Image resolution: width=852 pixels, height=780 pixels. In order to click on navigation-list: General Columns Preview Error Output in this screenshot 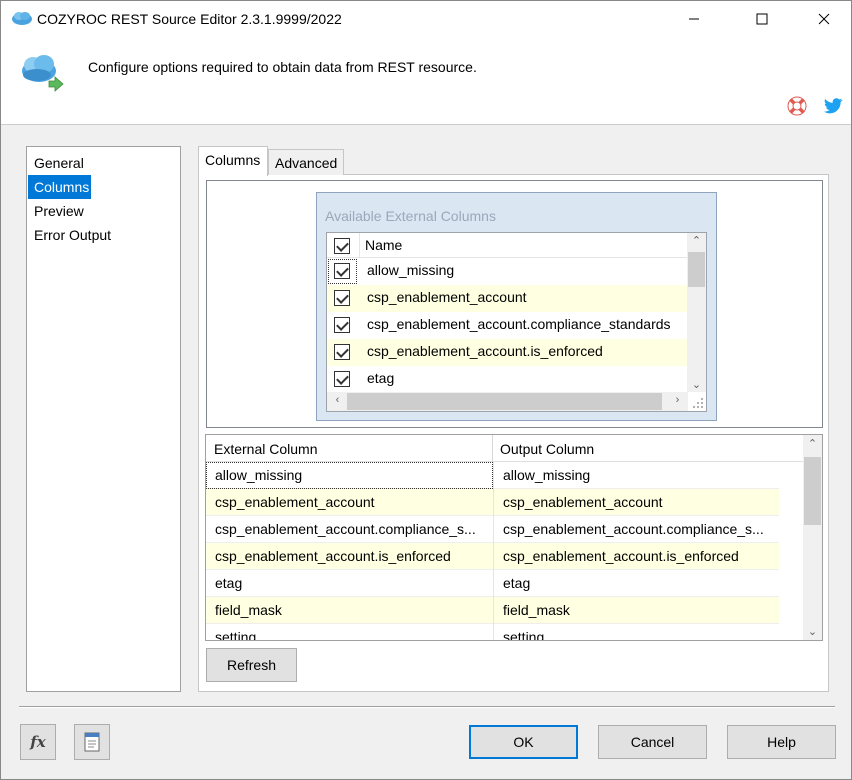, I will do `click(103, 419)`.